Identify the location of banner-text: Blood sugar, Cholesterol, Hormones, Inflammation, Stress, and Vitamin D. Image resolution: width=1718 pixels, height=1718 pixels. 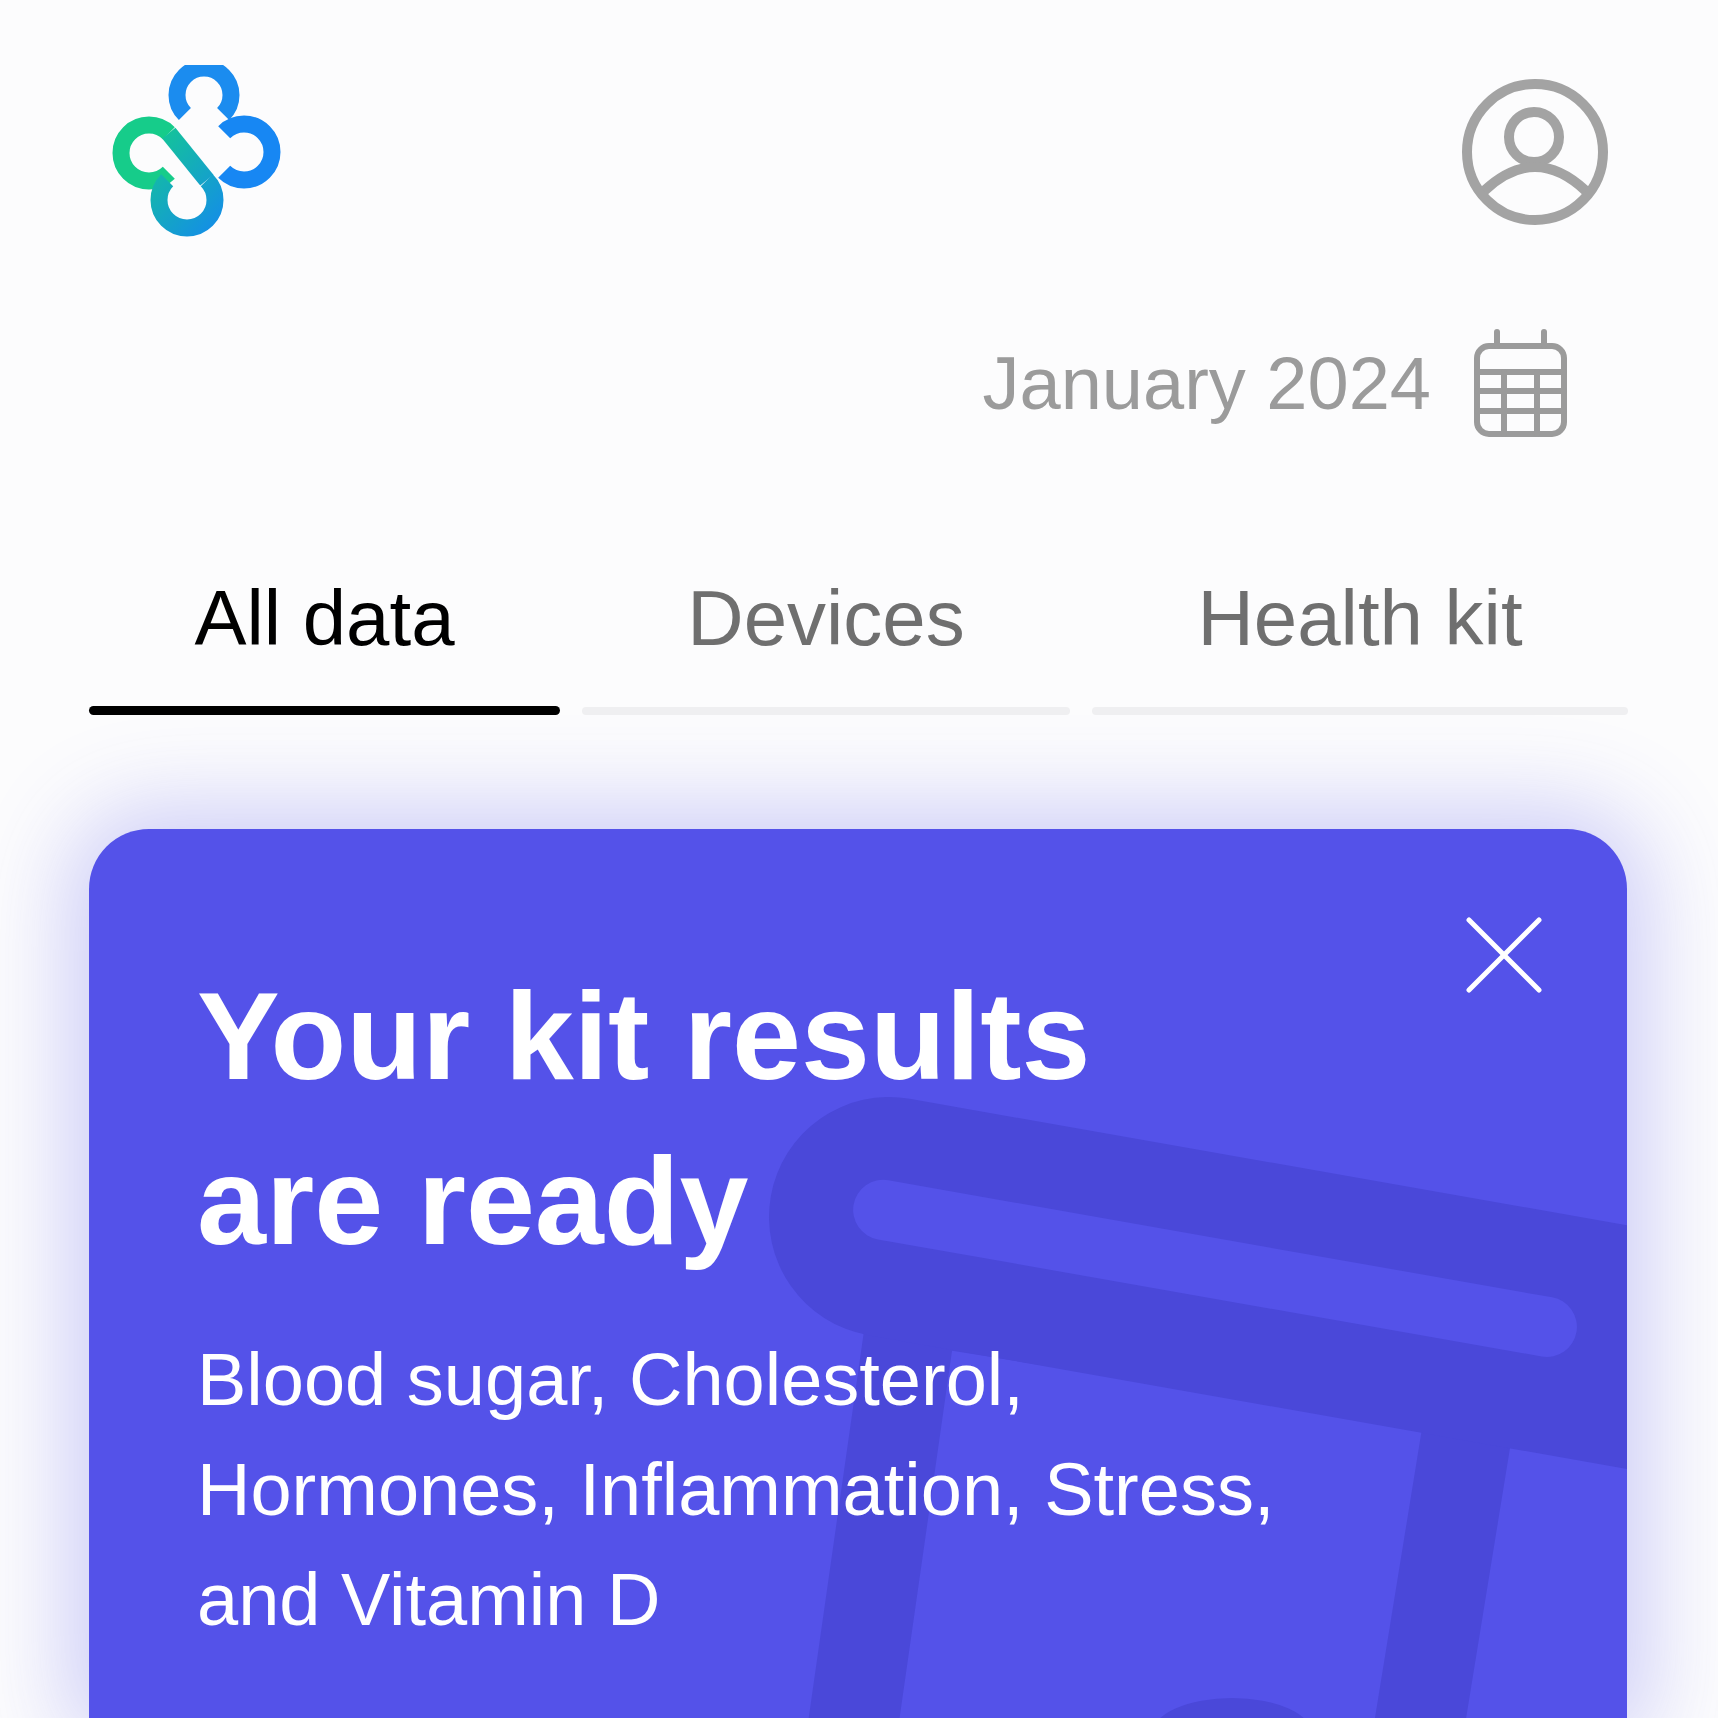
(736, 1490).